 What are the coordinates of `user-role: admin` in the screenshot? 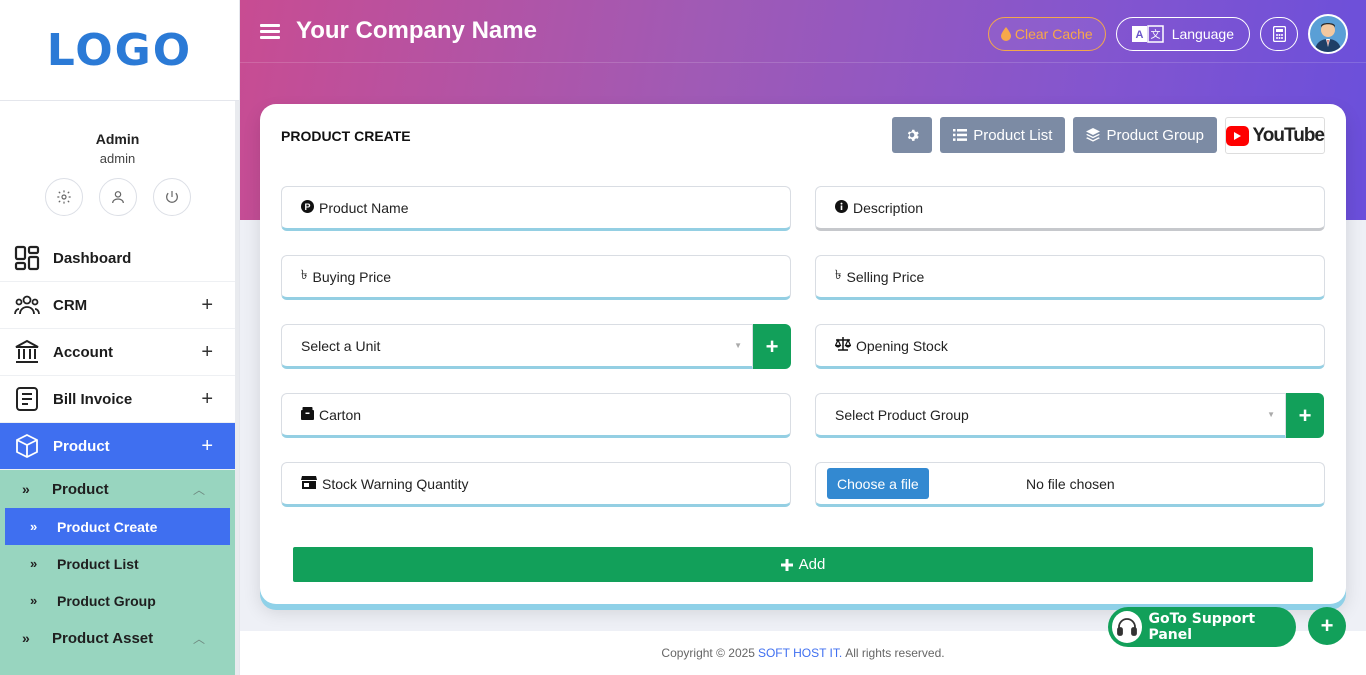 It's located at (117, 158).